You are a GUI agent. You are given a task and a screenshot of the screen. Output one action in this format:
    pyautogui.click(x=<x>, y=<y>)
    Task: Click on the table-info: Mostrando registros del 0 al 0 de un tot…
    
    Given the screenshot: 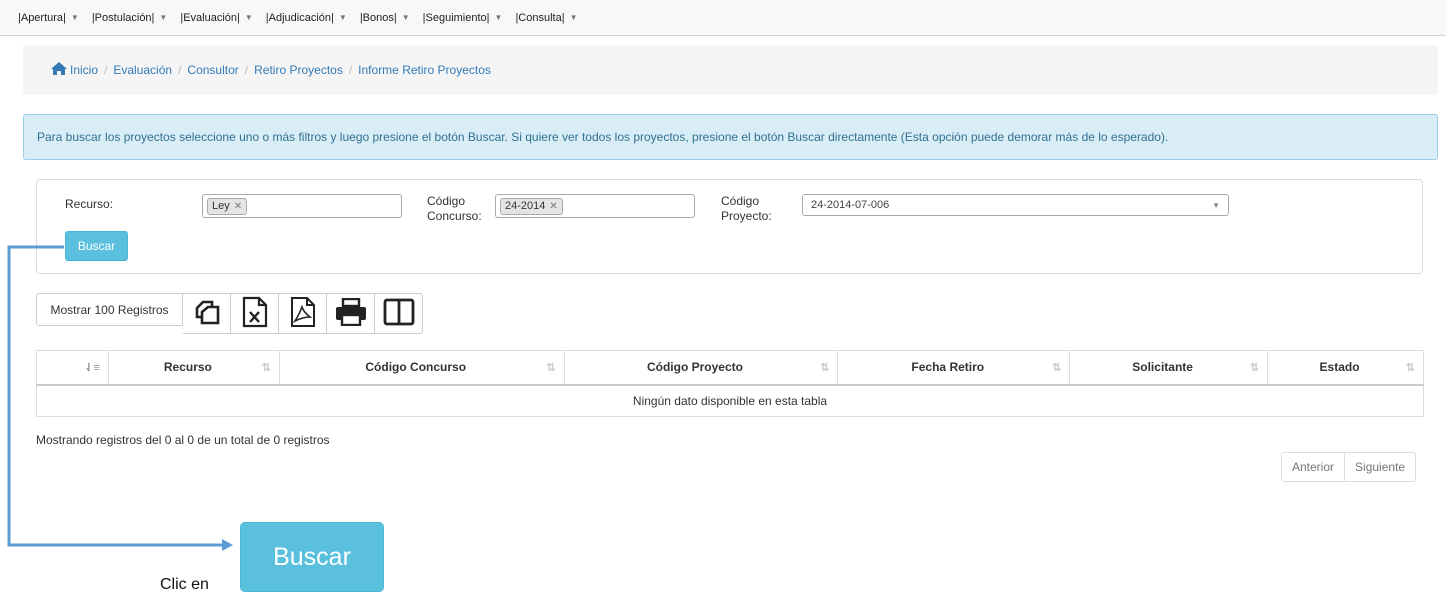 What is the action you would take?
    pyautogui.click(x=183, y=440)
    